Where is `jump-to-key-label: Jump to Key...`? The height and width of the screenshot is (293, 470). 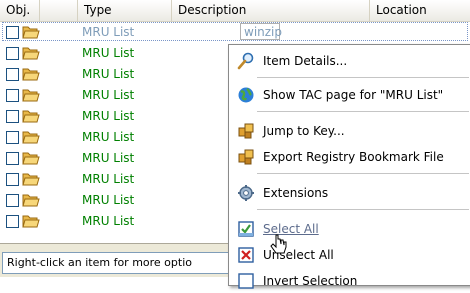 jump-to-key-label: Jump to Key... is located at coordinates (304, 131).